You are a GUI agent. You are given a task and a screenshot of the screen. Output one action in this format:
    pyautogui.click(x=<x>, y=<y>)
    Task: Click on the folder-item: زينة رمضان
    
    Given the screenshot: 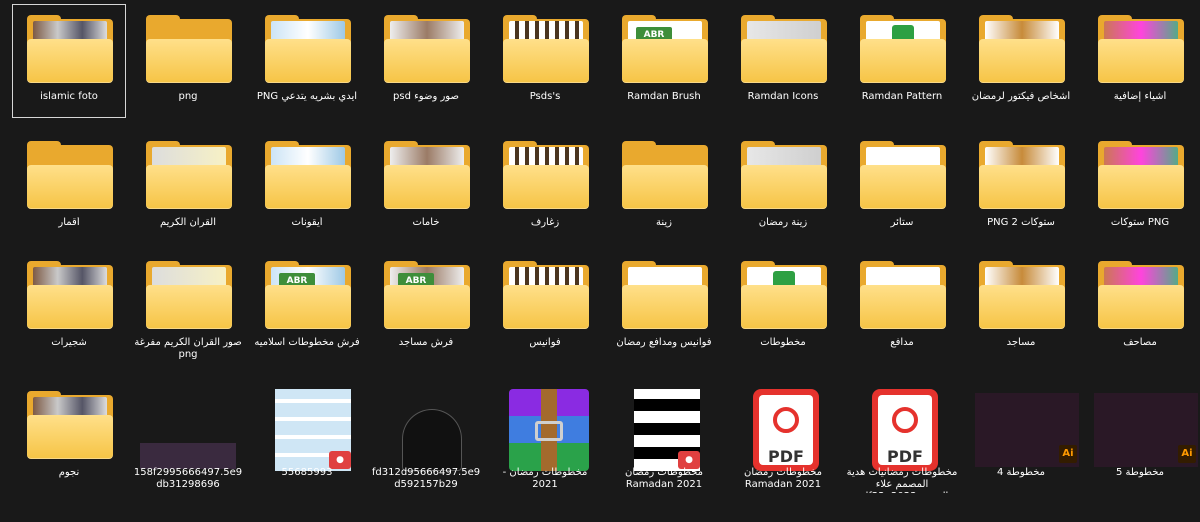 What is the action you would take?
    pyautogui.click(x=783, y=187)
    